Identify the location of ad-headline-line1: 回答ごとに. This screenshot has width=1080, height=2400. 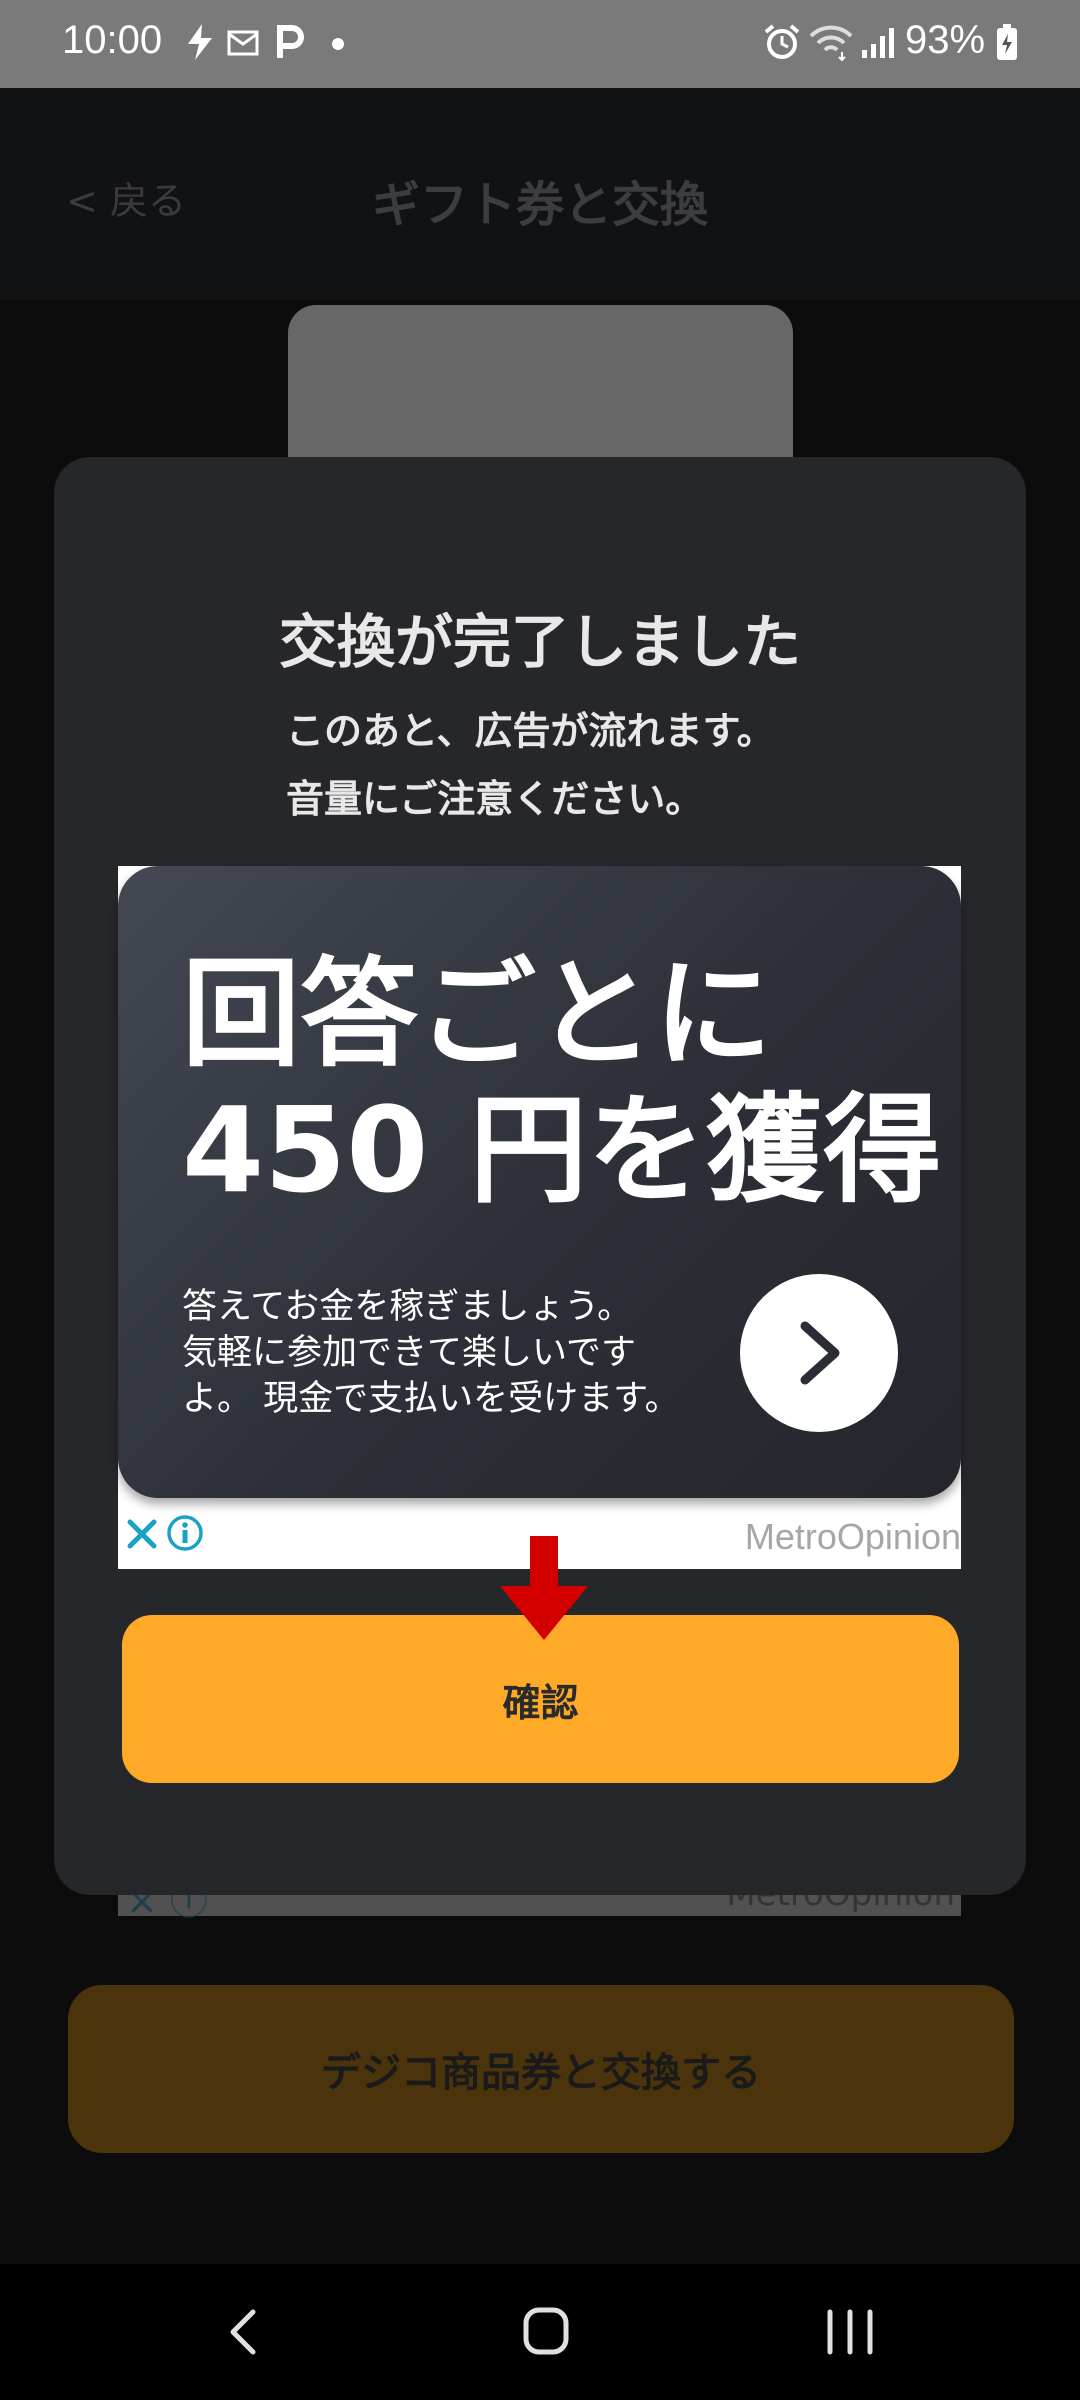
(477, 1014).